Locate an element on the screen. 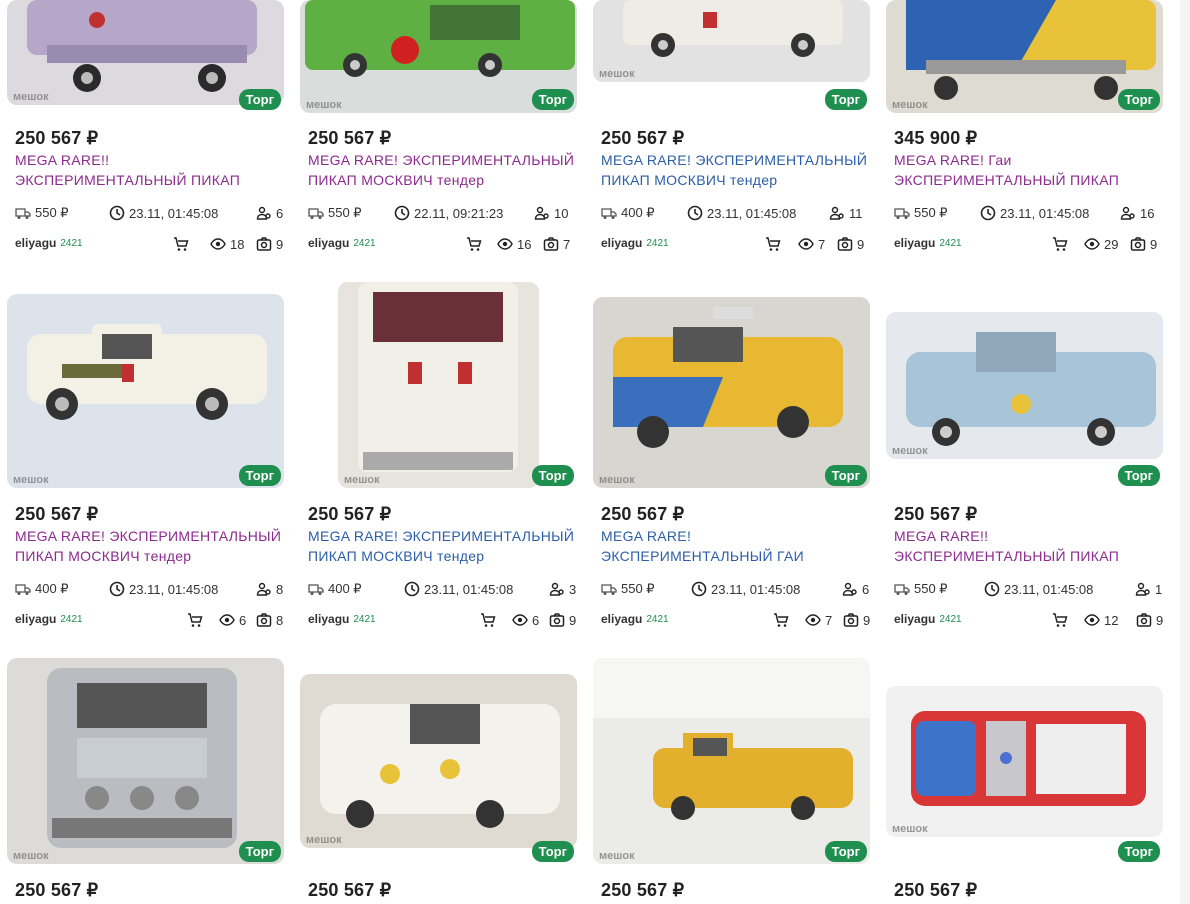 This screenshot has height=904, width=1190. meta-row: 400 ₽ 23.11, 01:45:08 8 is located at coordinates (150, 590).